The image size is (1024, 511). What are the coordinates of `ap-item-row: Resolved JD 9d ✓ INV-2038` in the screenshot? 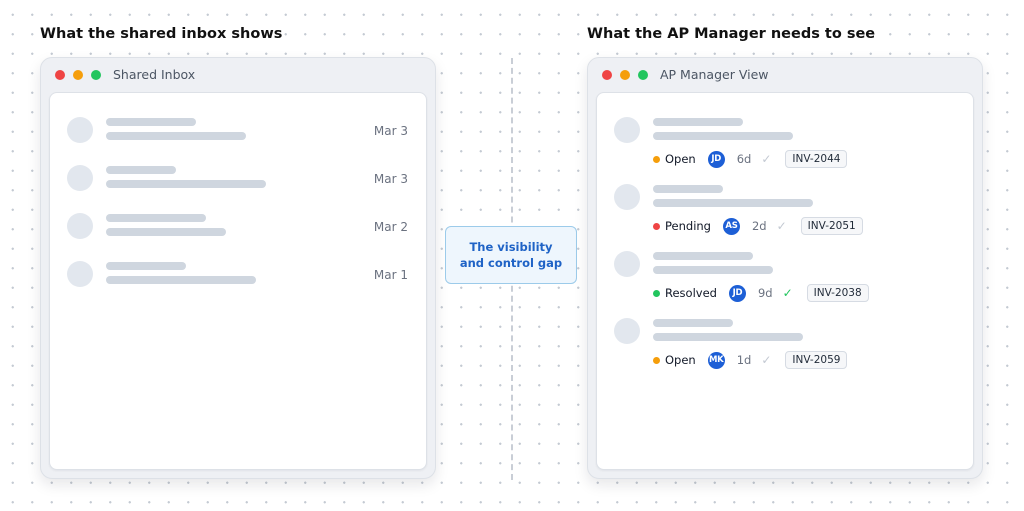 It's located at (785, 277).